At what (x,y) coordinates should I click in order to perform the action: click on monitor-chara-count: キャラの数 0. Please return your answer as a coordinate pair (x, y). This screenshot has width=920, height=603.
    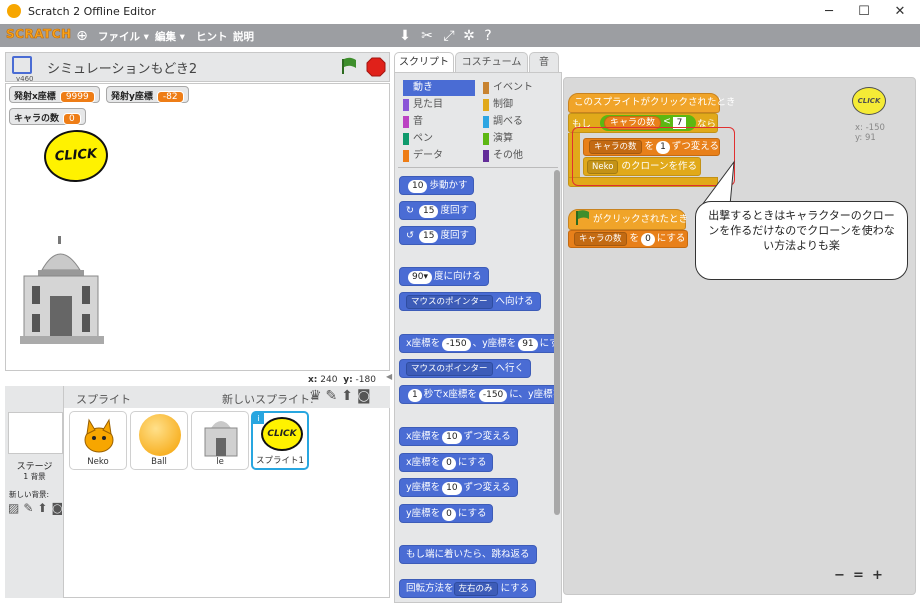
    Looking at the image, I should click on (47, 116).